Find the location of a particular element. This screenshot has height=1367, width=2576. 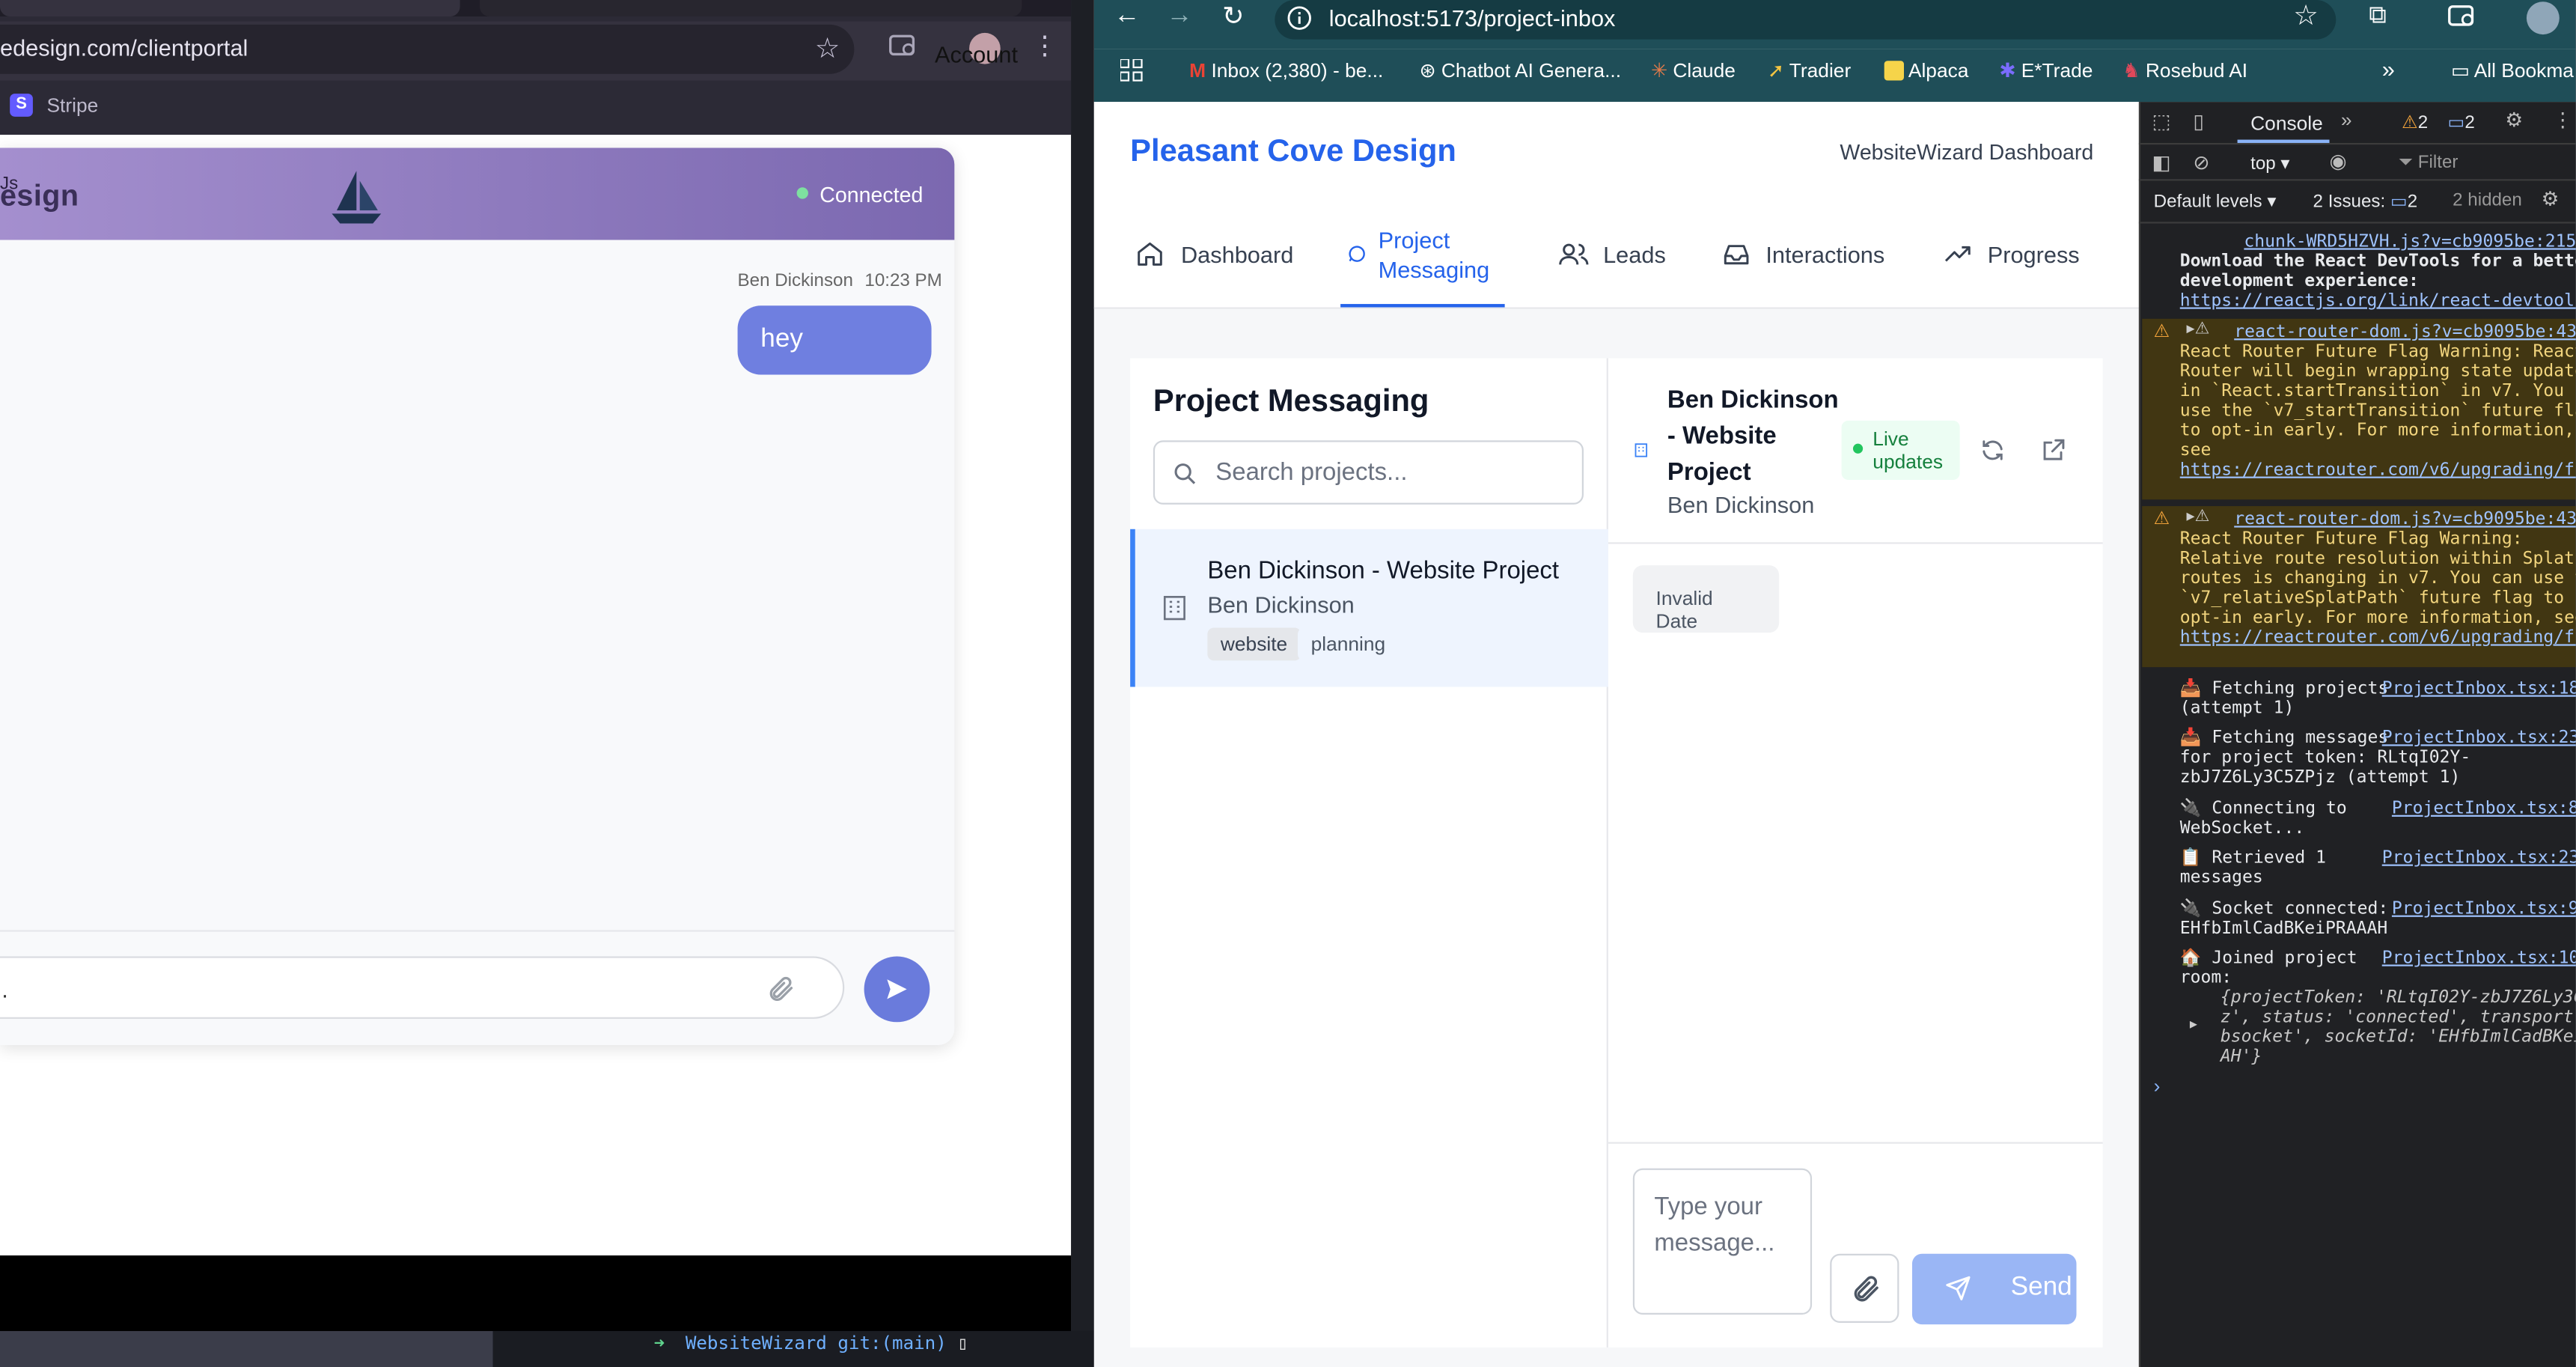

terminal-cursor: ▯ is located at coordinates (962, 1343).